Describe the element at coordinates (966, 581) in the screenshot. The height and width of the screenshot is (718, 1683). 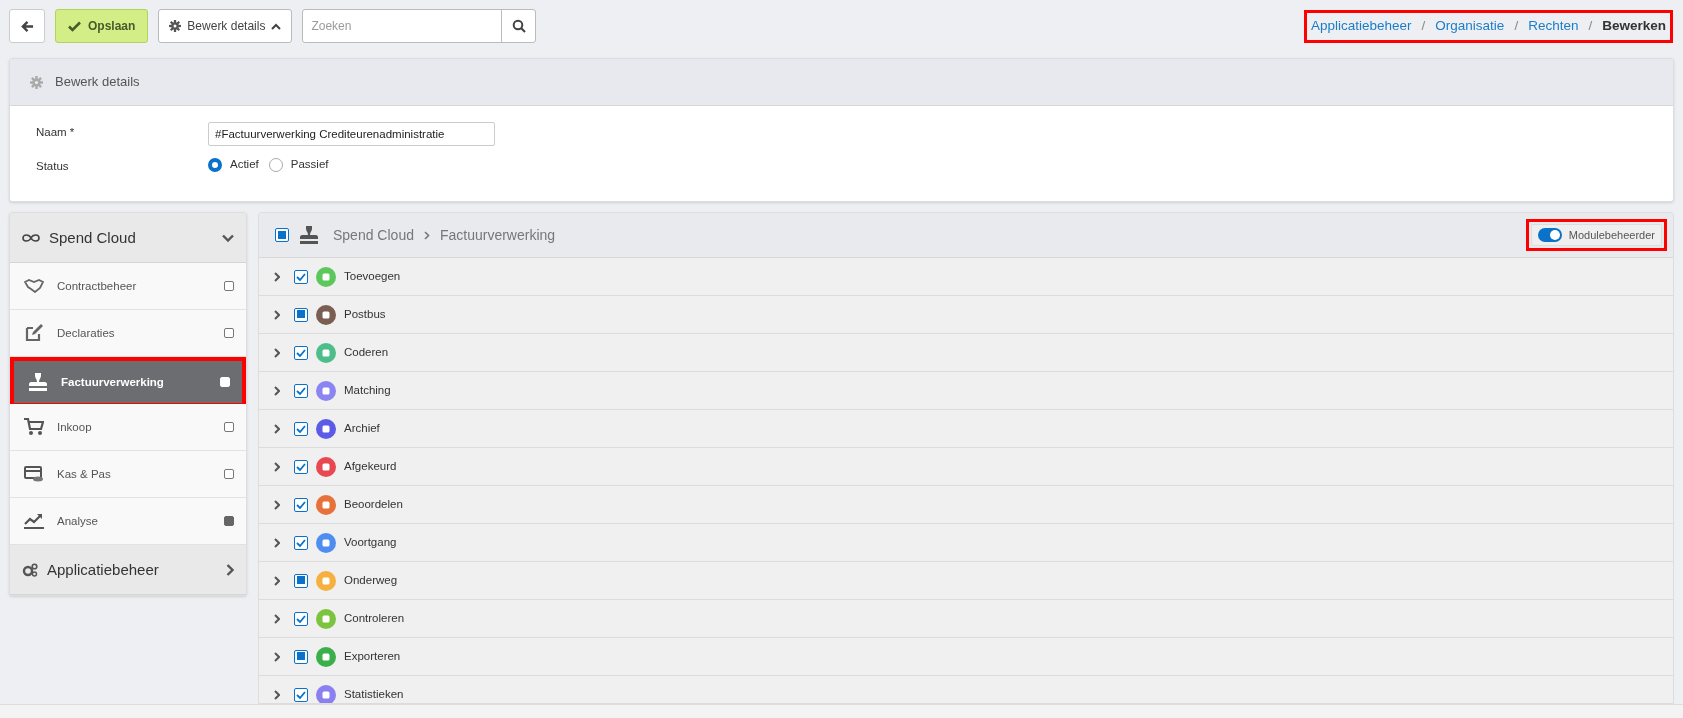
I see `permission-row: Onderweg` at that location.